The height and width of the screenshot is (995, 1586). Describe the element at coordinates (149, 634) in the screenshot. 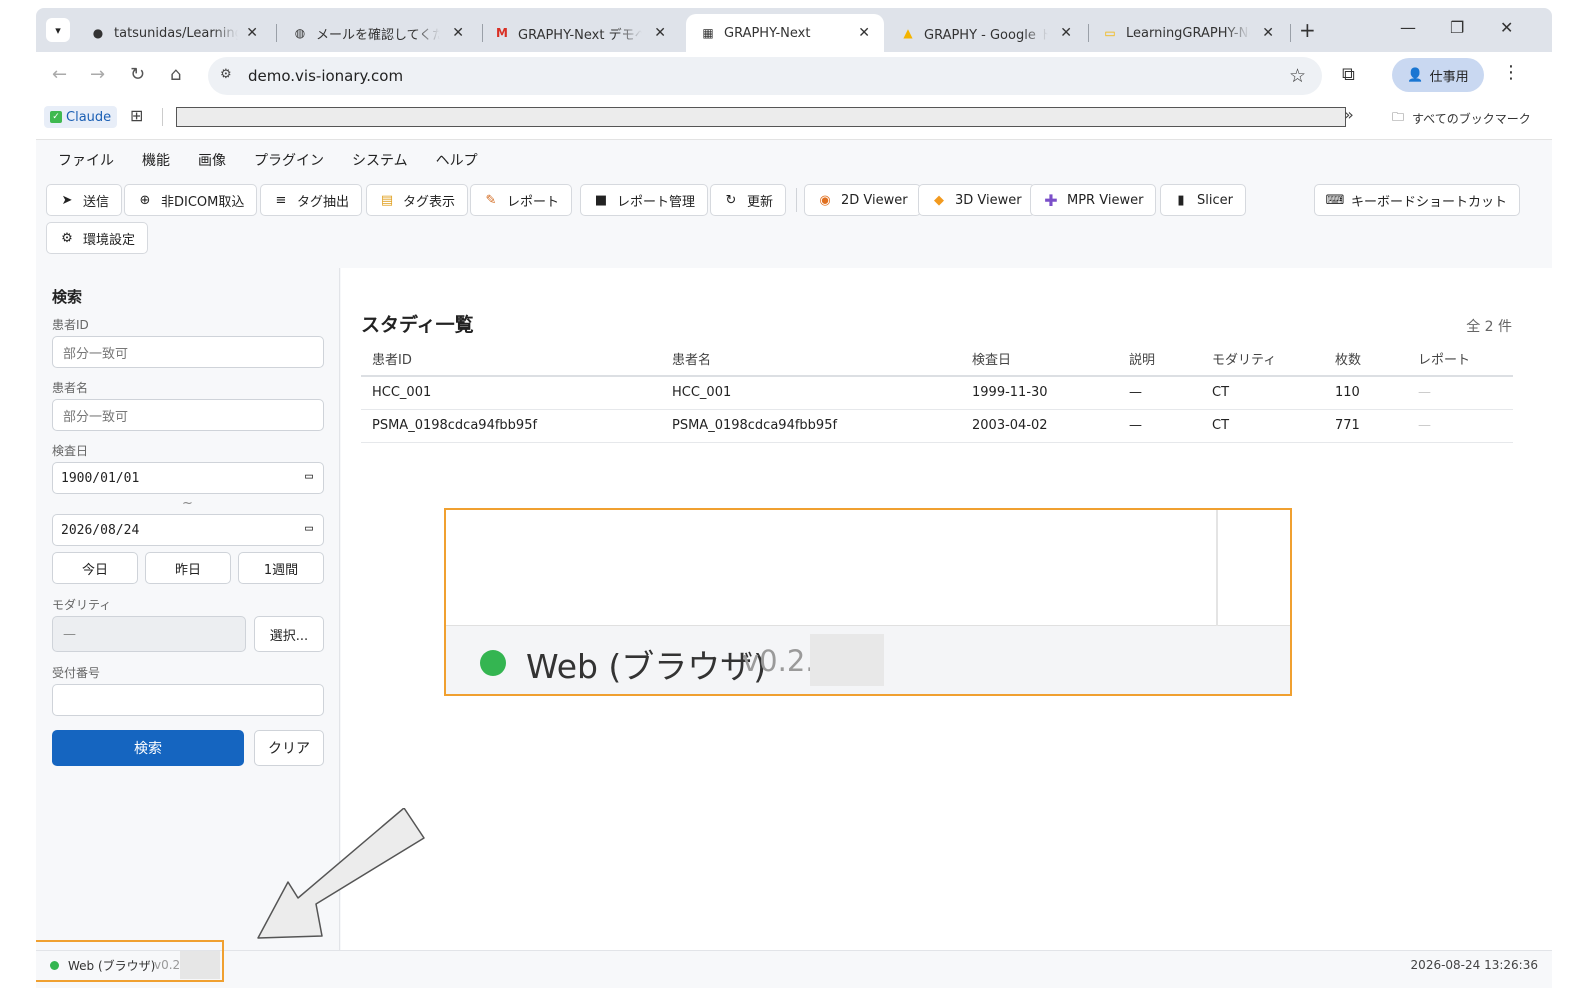

I see `modality-field: —` at that location.